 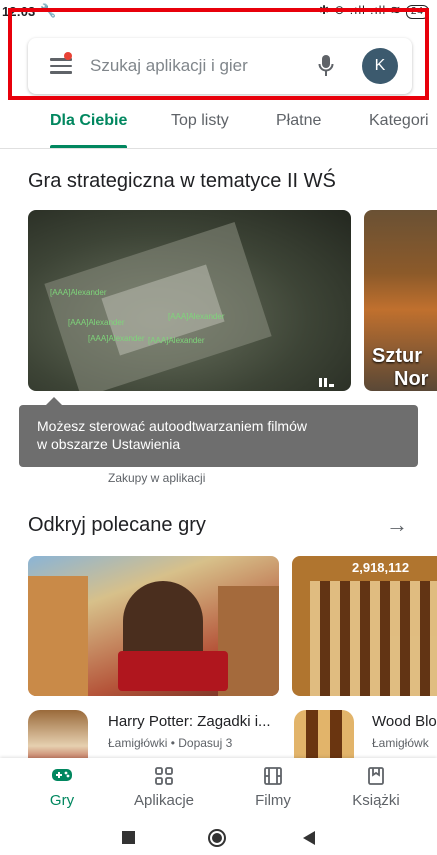 I want to click on nav-label: Aplikacje, so click(x=164, y=800).